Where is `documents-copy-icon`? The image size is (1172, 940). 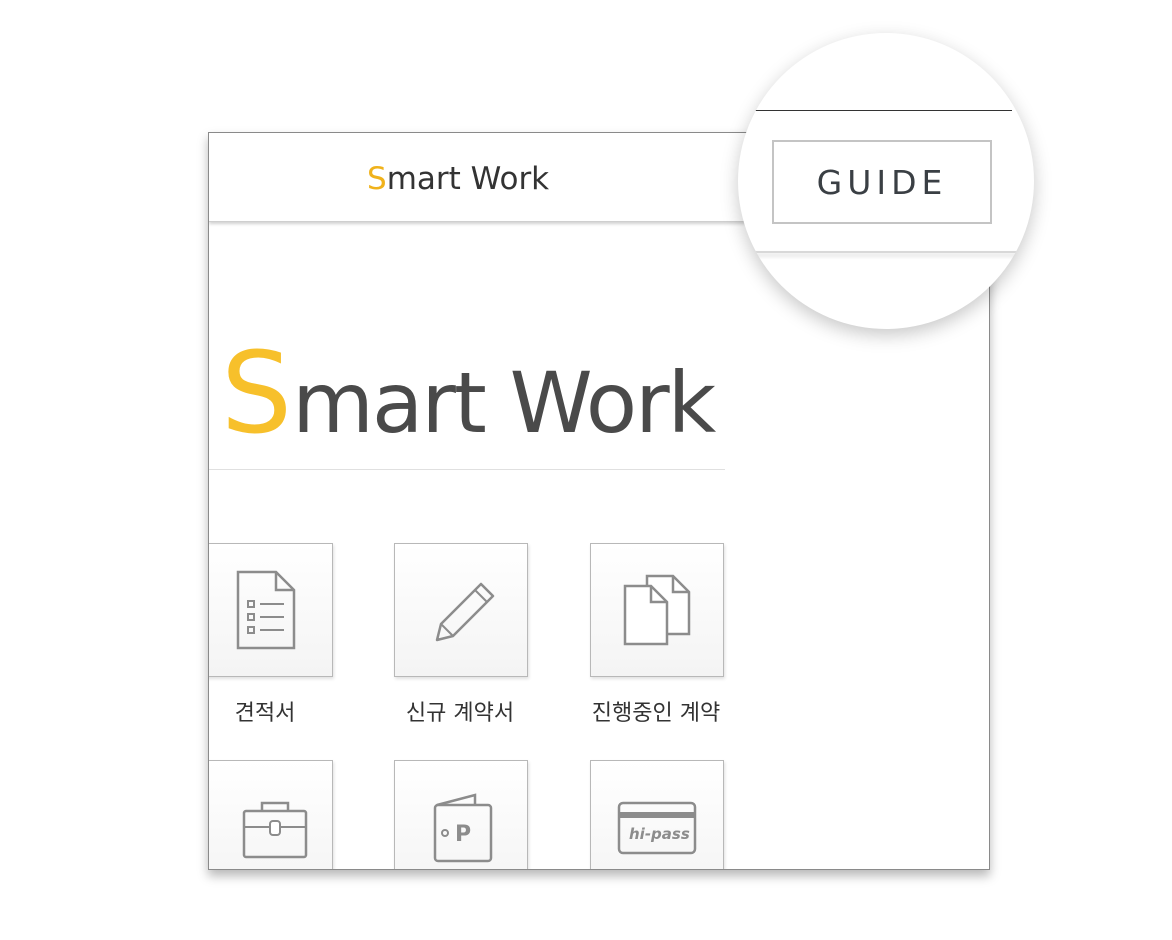
documents-copy-icon is located at coordinates (657, 610).